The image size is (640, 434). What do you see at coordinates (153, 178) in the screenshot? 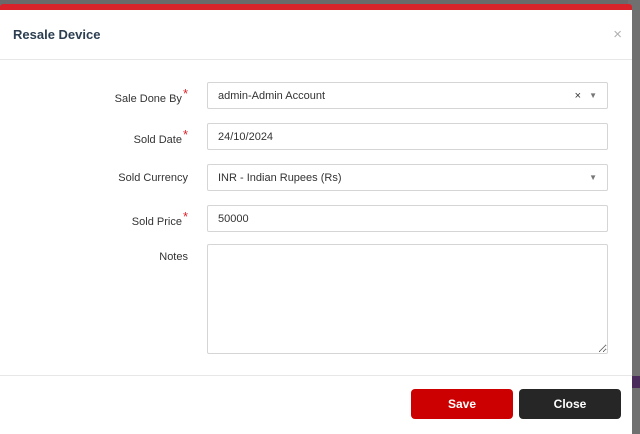
I see `sold-currency-label: Sold Currency` at bounding box center [153, 178].